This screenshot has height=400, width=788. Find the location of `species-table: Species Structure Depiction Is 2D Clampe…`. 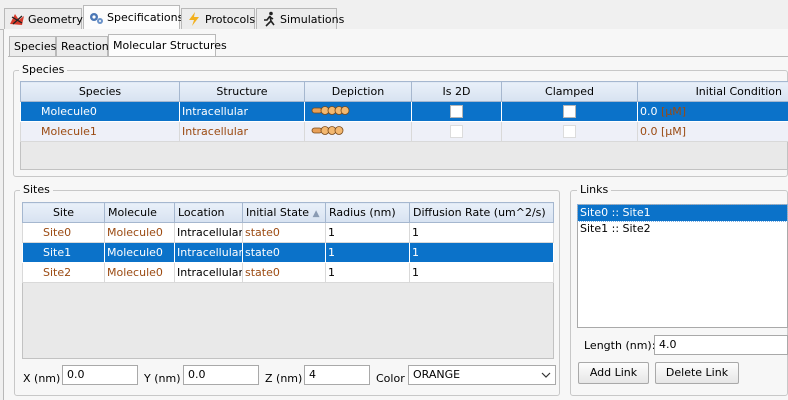

species-table: Species Structure Depiction Is 2D Clampe… is located at coordinates (404, 111).